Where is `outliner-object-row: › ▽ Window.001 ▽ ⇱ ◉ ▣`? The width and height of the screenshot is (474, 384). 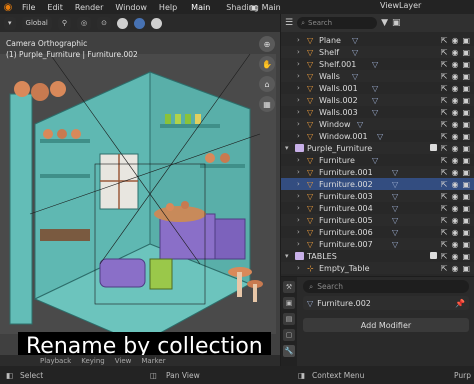 outliner-object-row: › ▽ Window.001 ▽ ⇱ ◉ ▣ is located at coordinates (377, 136).